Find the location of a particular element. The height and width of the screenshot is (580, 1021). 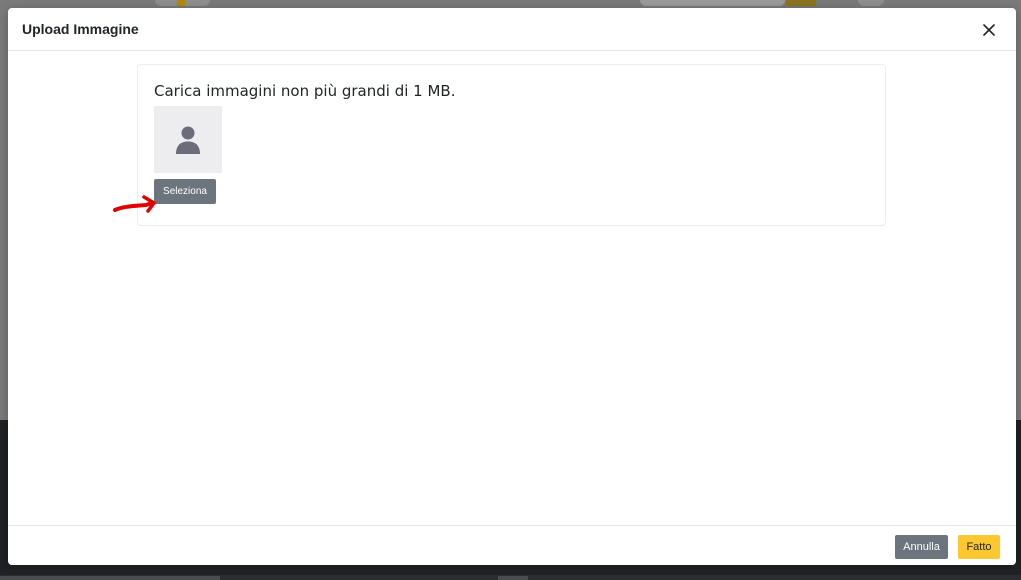

modal-header: Upload Immagine is located at coordinates (512, 29).